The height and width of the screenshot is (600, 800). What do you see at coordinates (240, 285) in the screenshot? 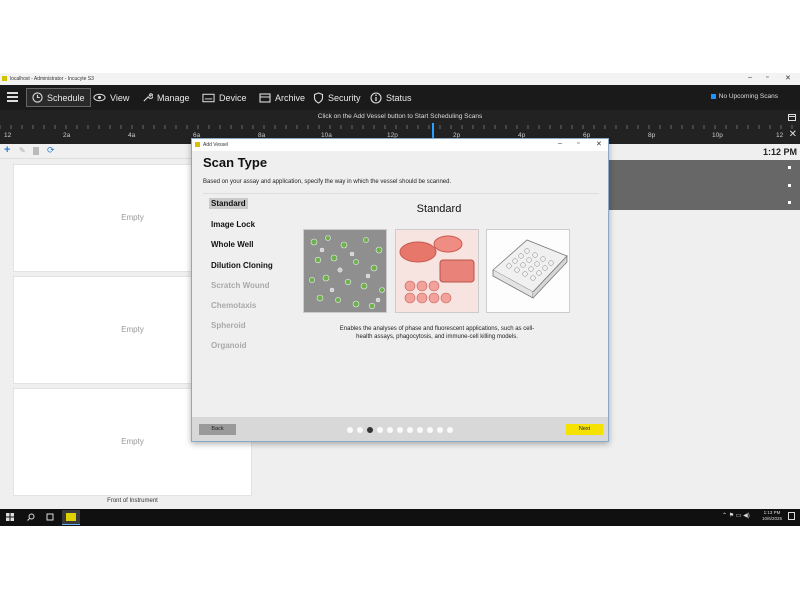
I see `scan-type-scratch-wound: Scratch Wound` at bounding box center [240, 285].